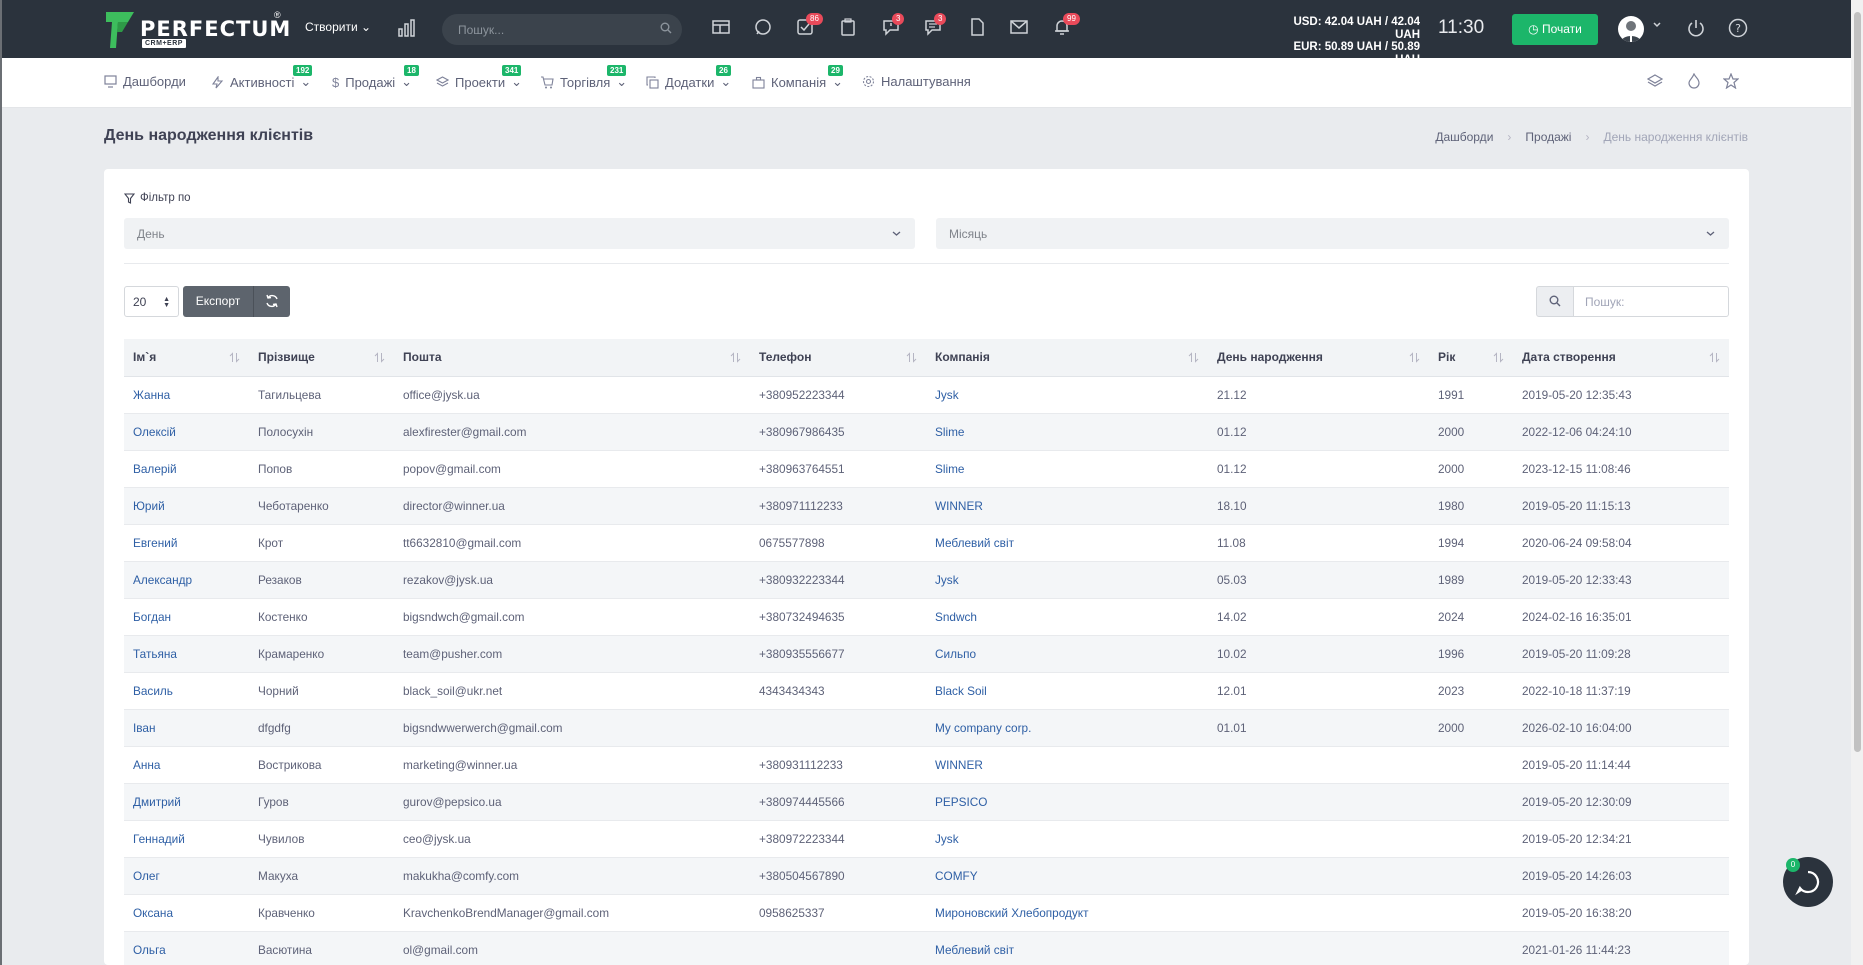 The width and height of the screenshot is (1863, 965). What do you see at coordinates (1318, 358) in the screenshot?
I see `column-header: День народження` at bounding box center [1318, 358].